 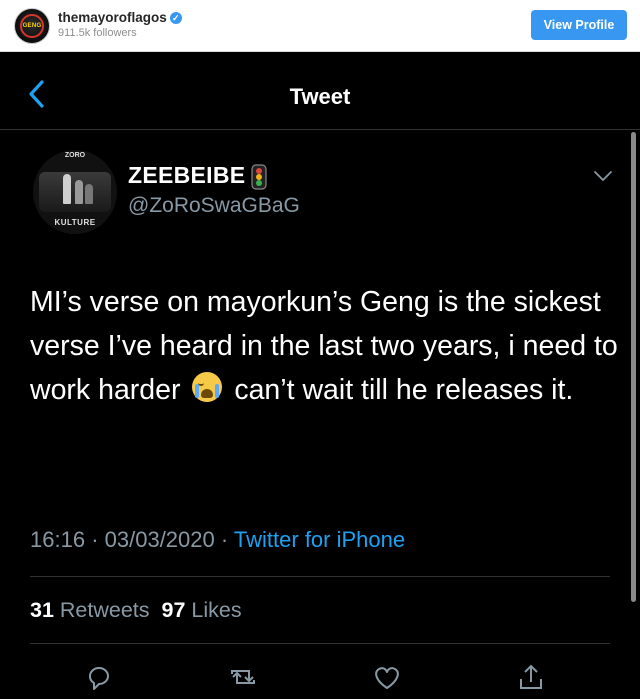 What do you see at coordinates (633, 367) in the screenshot?
I see `scrollbar` at bounding box center [633, 367].